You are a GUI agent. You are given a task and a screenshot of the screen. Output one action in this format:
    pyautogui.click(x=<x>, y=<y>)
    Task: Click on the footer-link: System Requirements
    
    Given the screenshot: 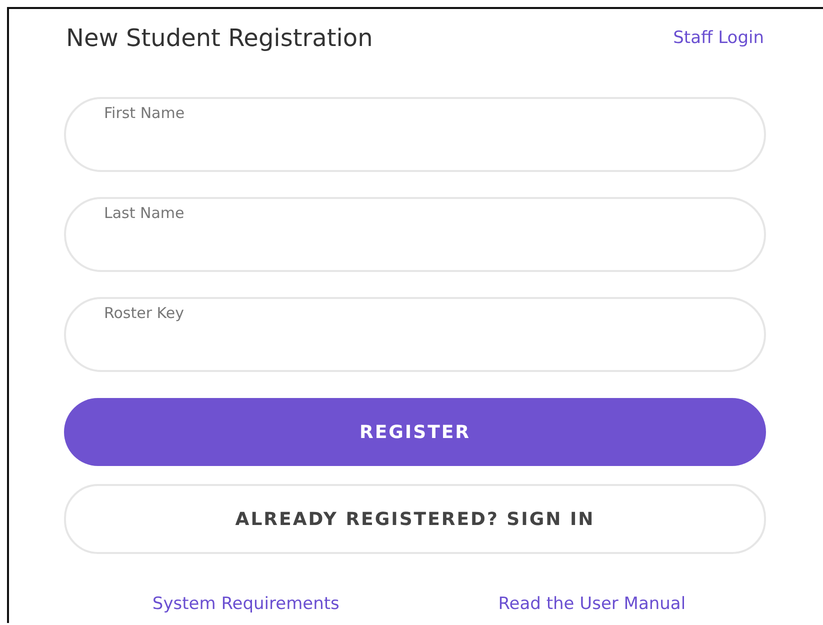 What is the action you would take?
    pyautogui.click(x=246, y=604)
    